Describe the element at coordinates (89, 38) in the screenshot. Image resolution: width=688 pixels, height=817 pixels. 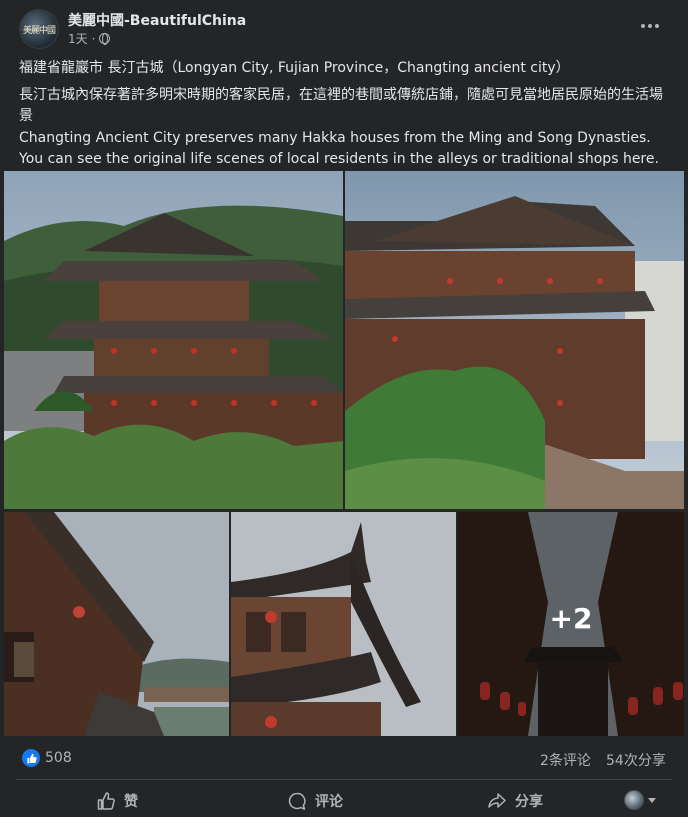
I see `post-meta: 1天 ·` at that location.